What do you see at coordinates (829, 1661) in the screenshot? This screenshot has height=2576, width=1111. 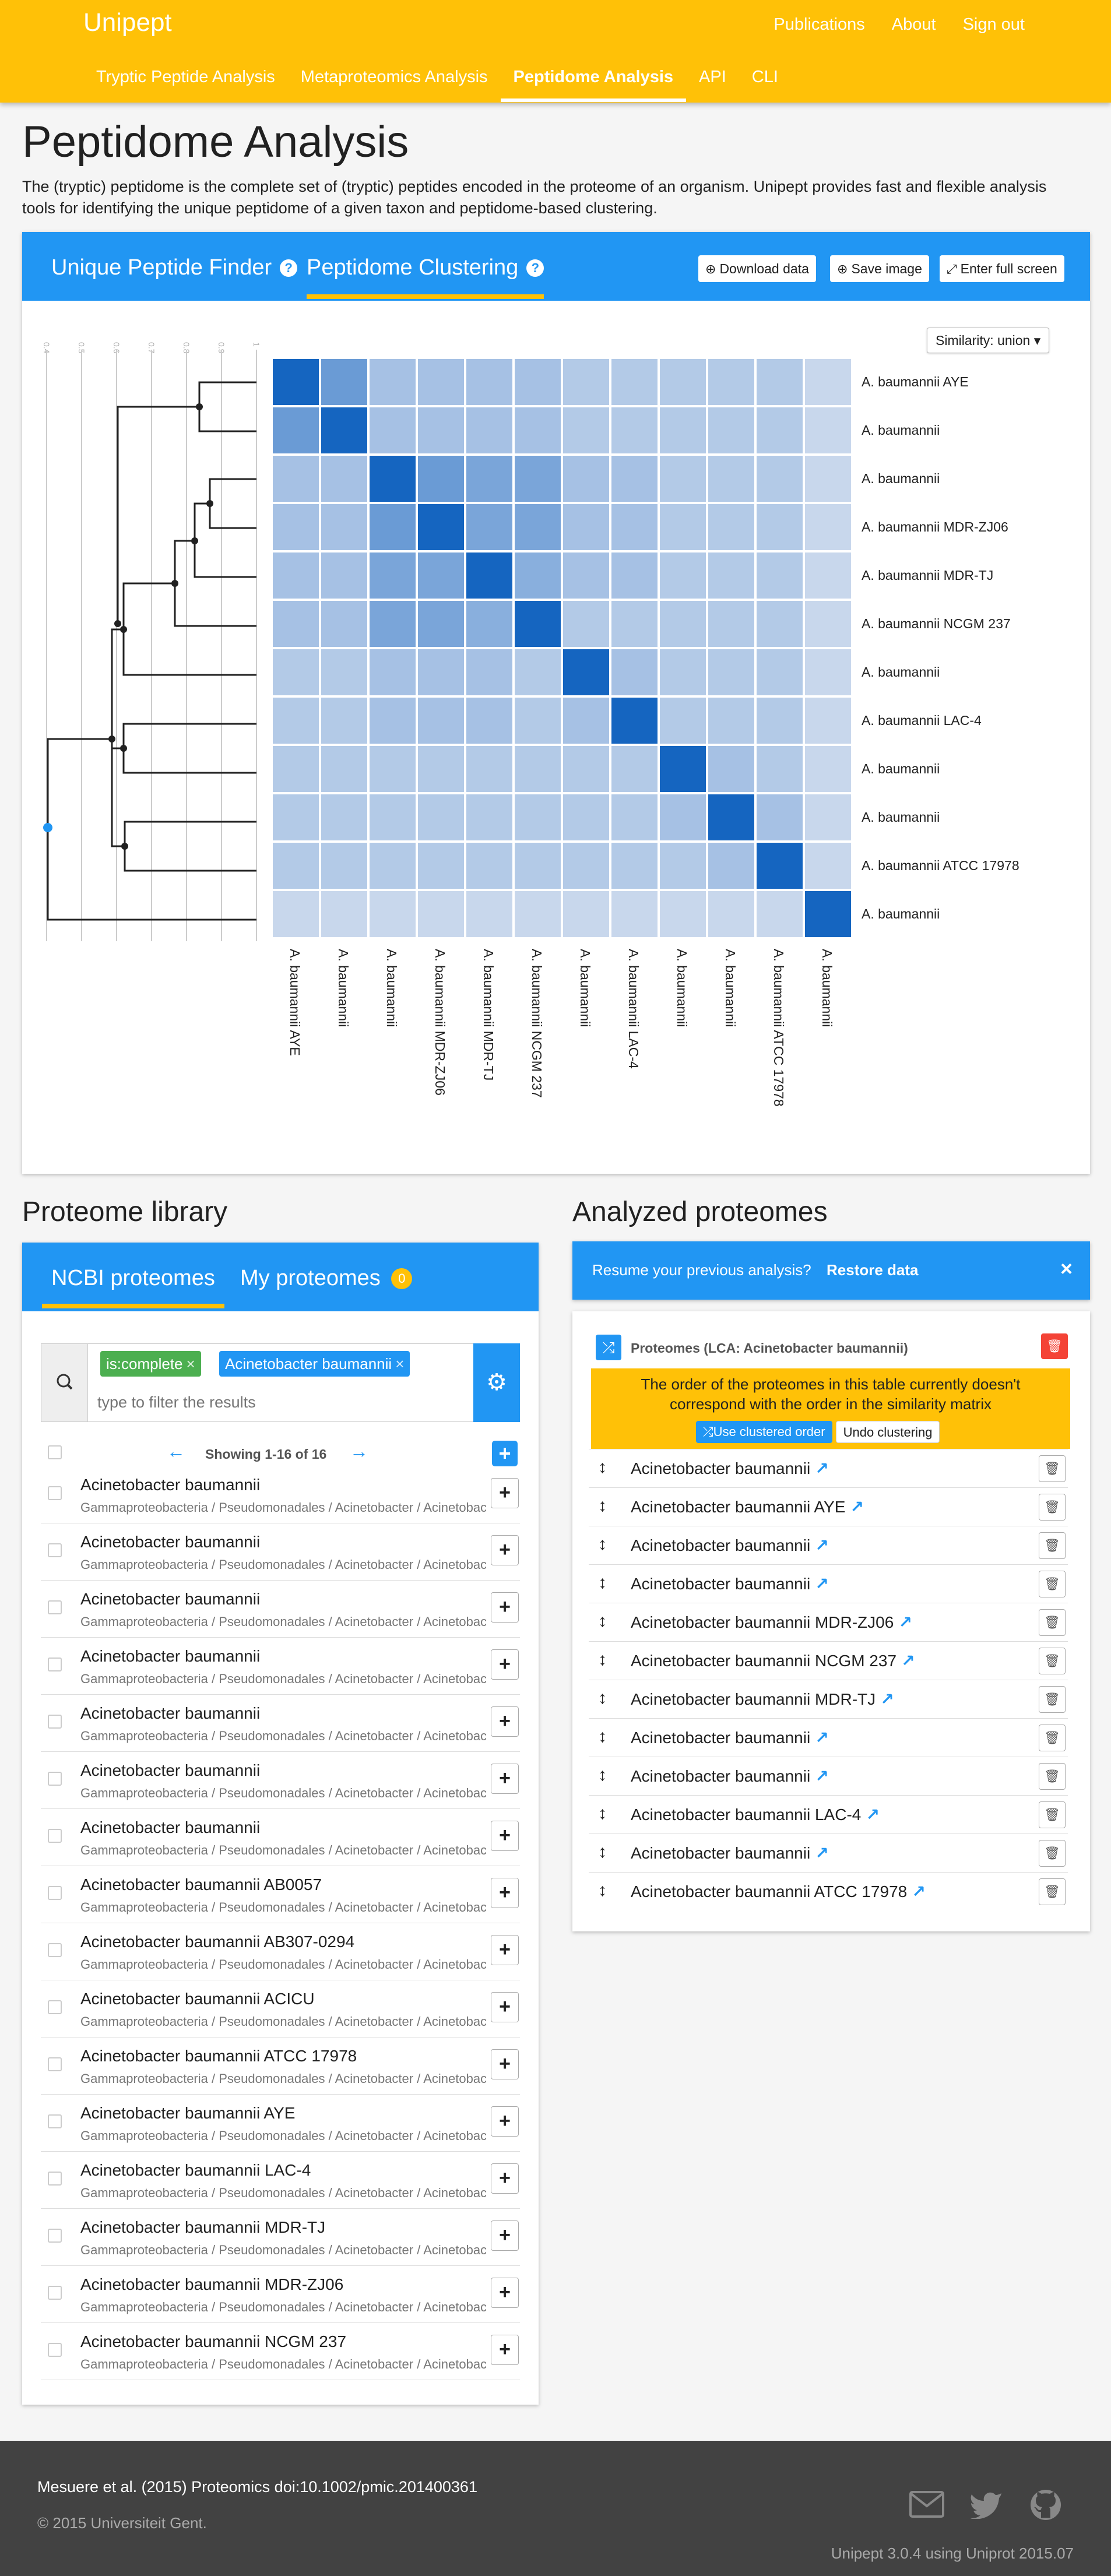 I see `table-row: ↕ Acinetobacter baumannii NCGM 237 ↗ 🗑` at bounding box center [829, 1661].